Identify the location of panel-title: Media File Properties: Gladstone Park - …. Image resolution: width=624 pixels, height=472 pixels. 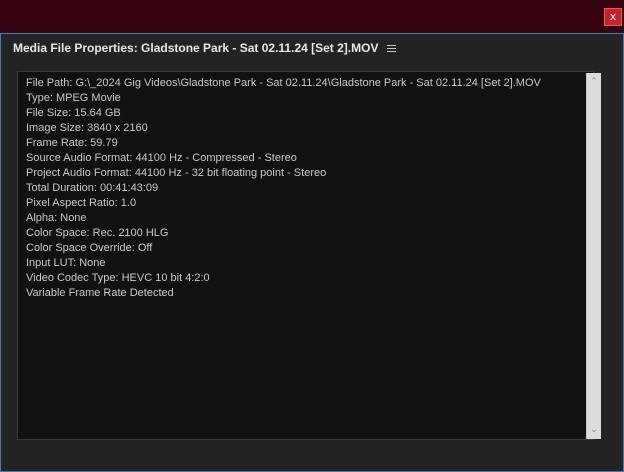
(196, 48).